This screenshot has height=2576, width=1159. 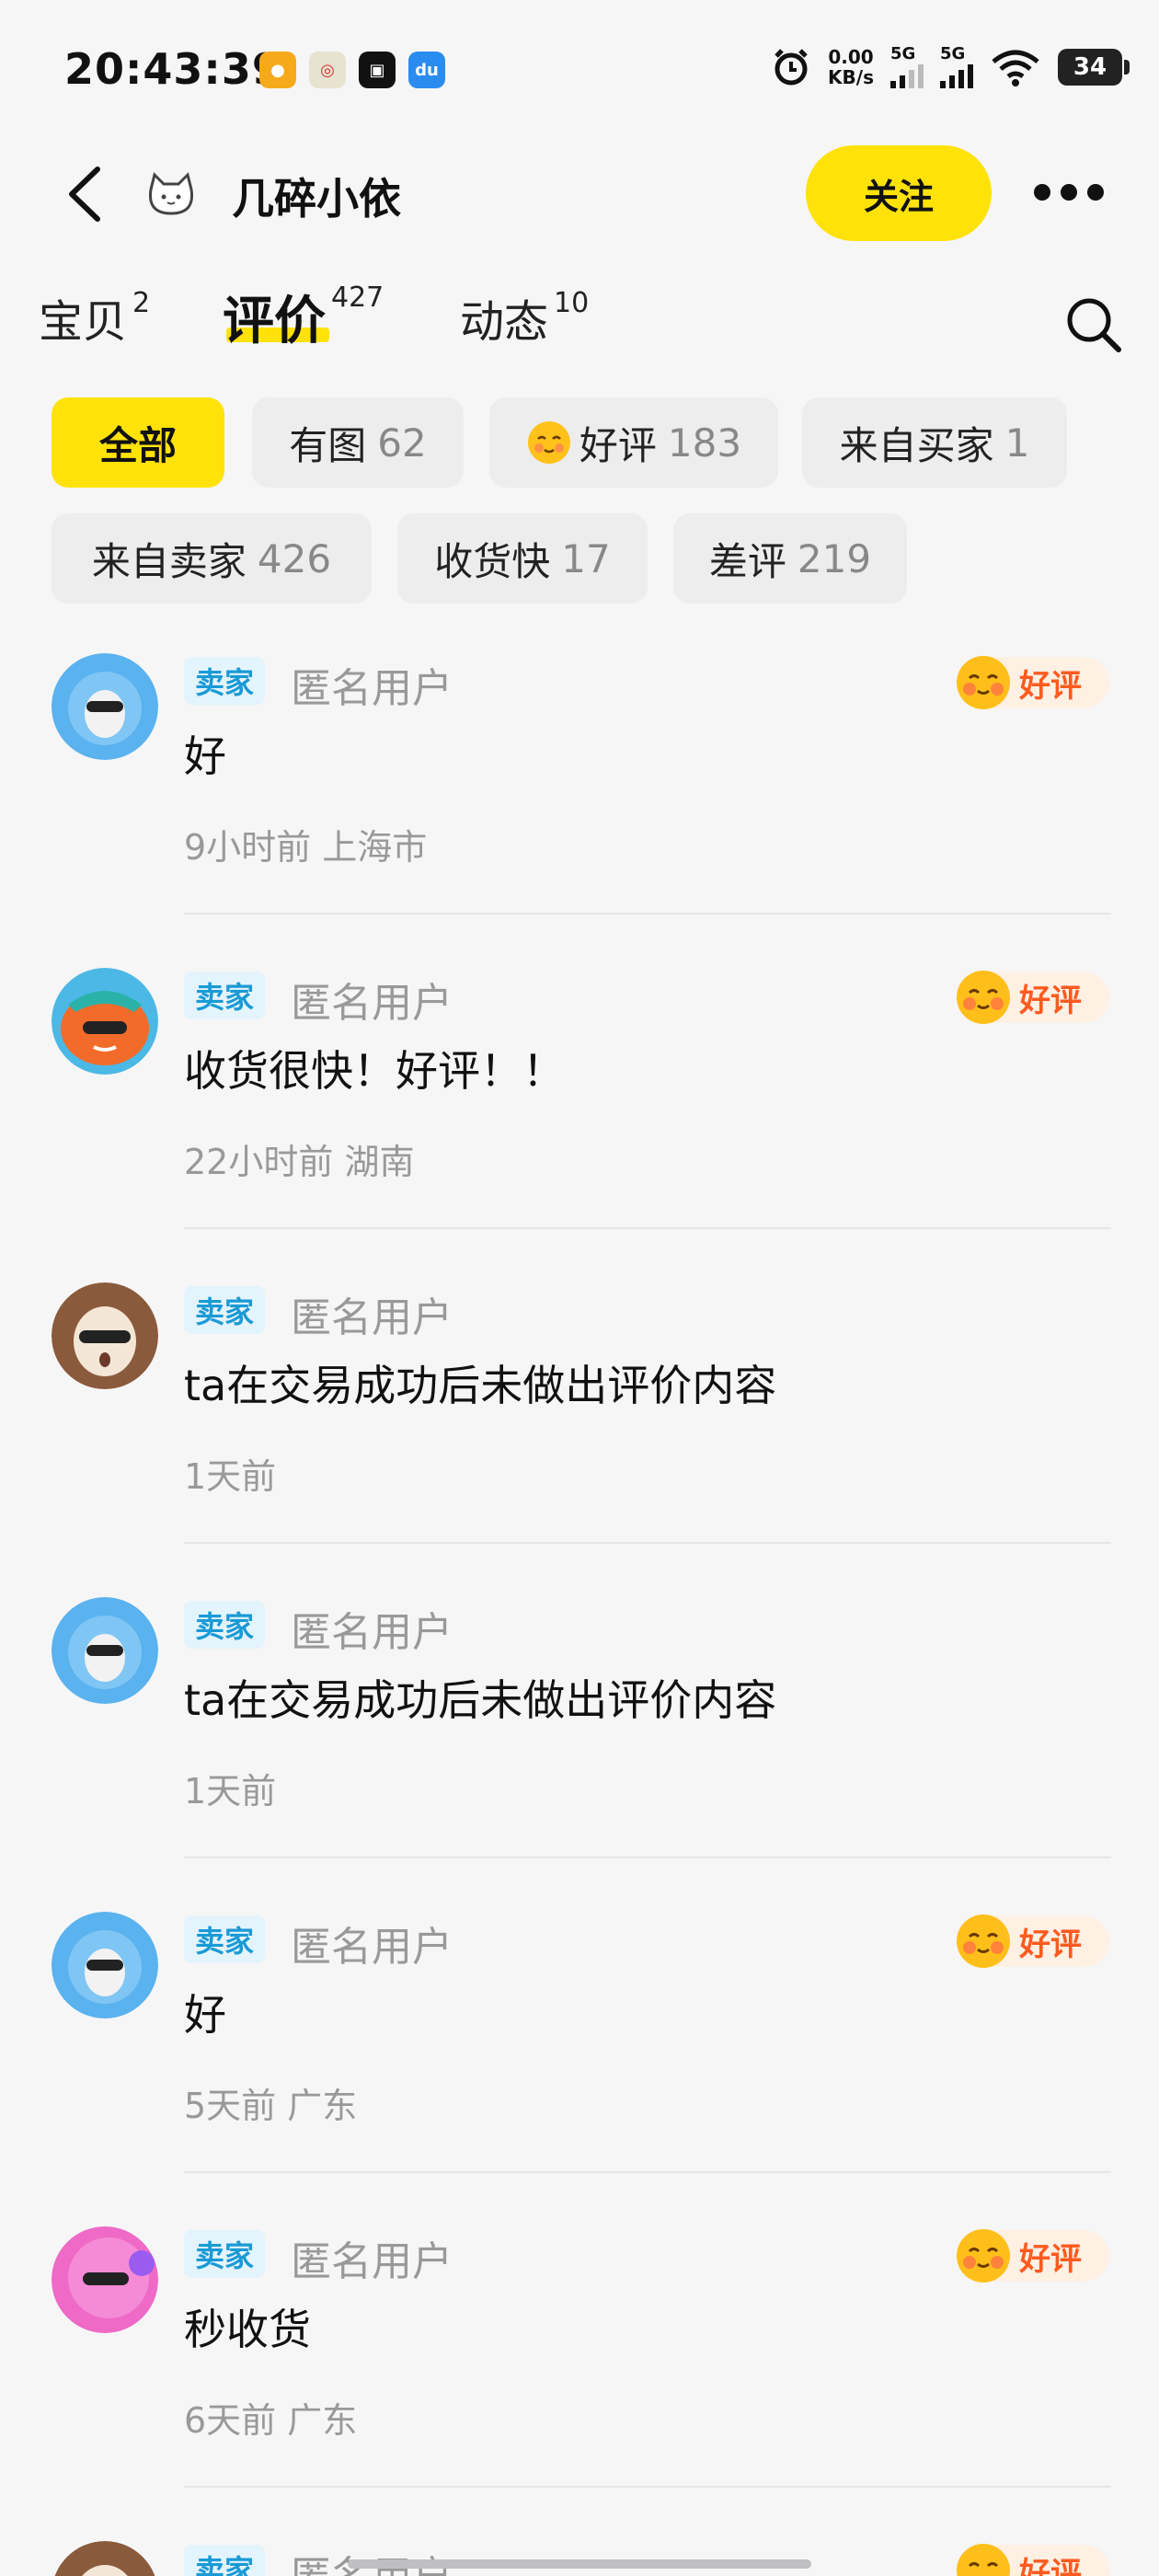 I want to click on review-time: 22小时前, so click(x=259, y=1162).